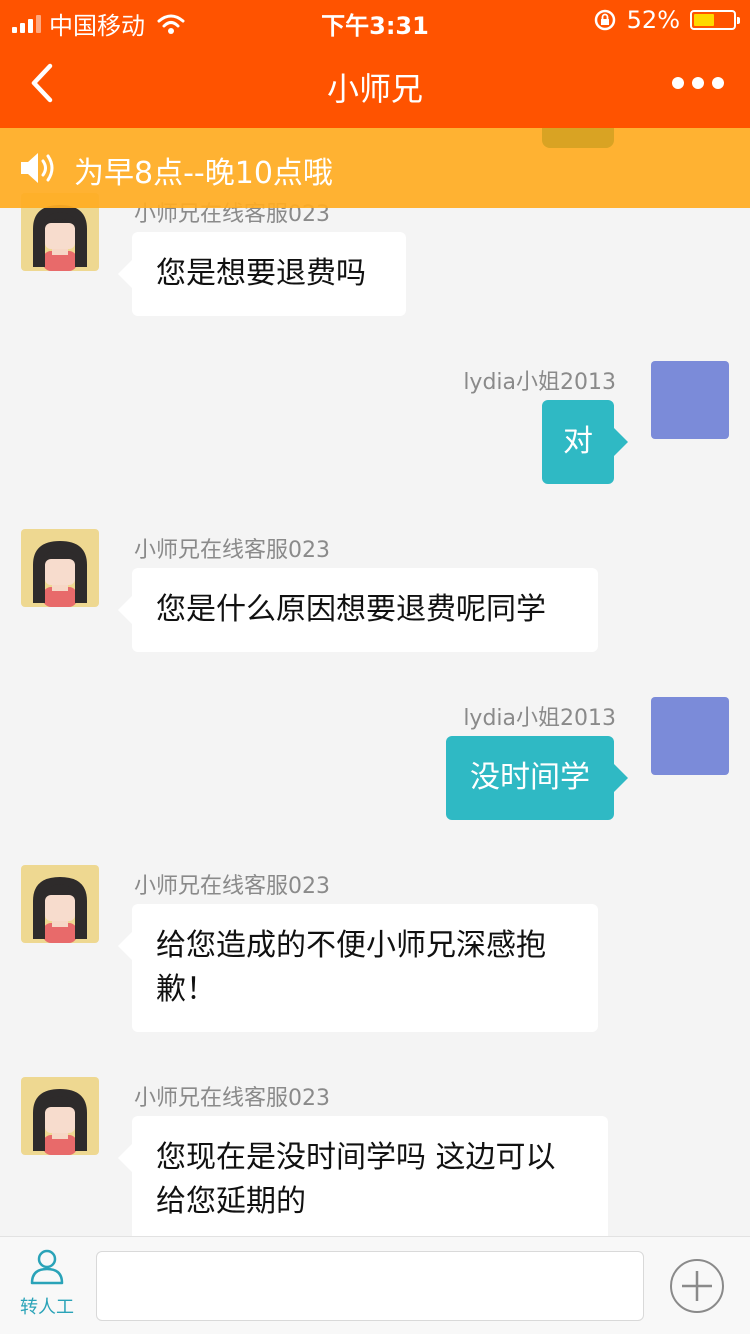  What do you see at coordinates (697, 1286) in the screenshot?
I see `plus-circle-icon` at bounding box center [697, 1286].